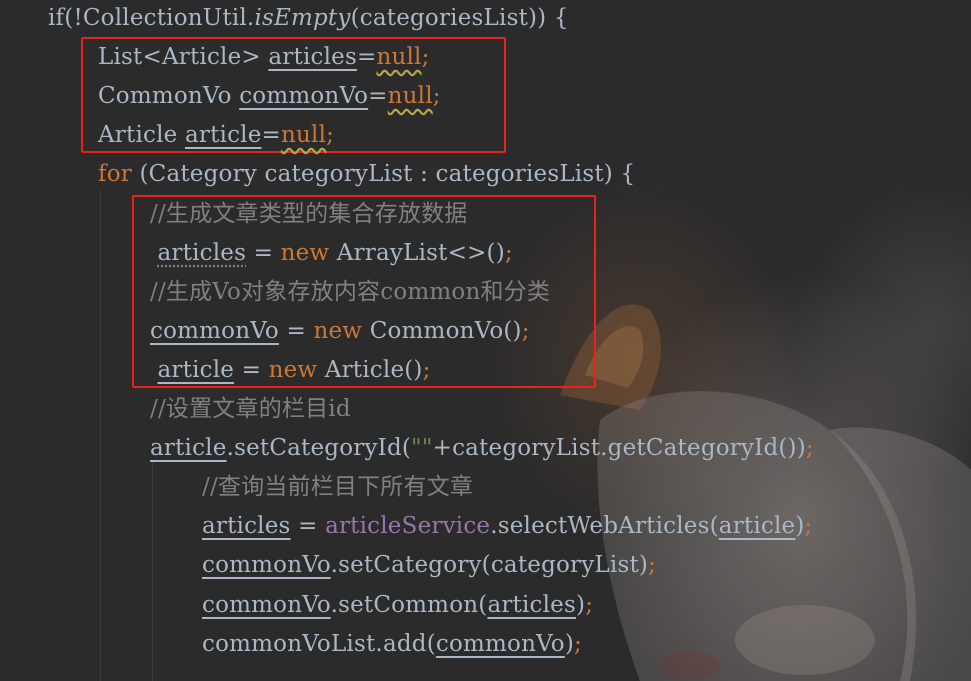 The image size is (971, 681). I want to click on code-line: //生成文章类型的集合存放数据, so click(309, 214).